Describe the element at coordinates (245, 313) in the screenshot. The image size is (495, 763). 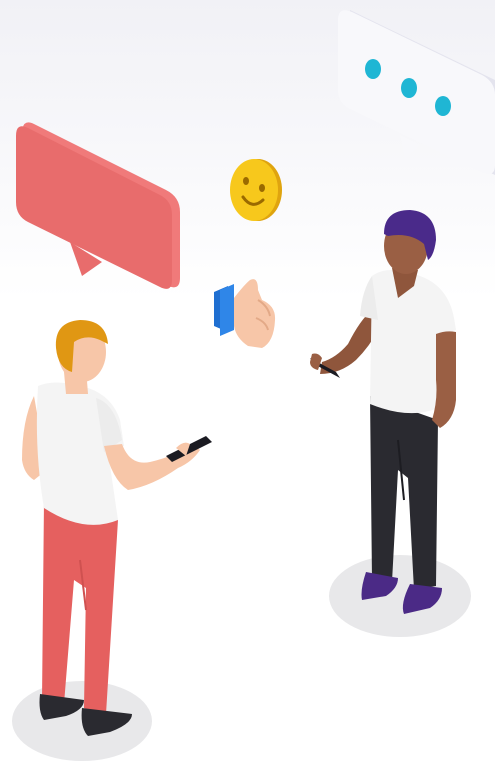
I see `thumbs-up-icon` at that location.